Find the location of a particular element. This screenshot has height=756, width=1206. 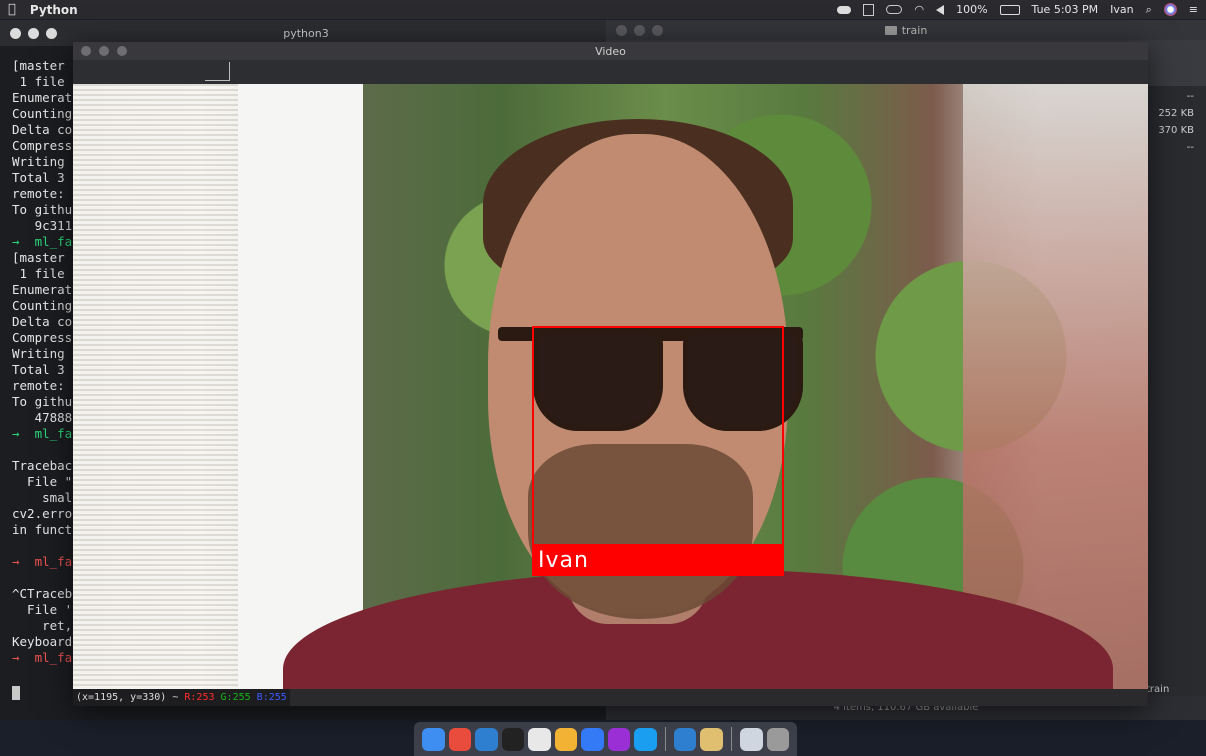

video-minimize-button is located at coordinates (104, 51).